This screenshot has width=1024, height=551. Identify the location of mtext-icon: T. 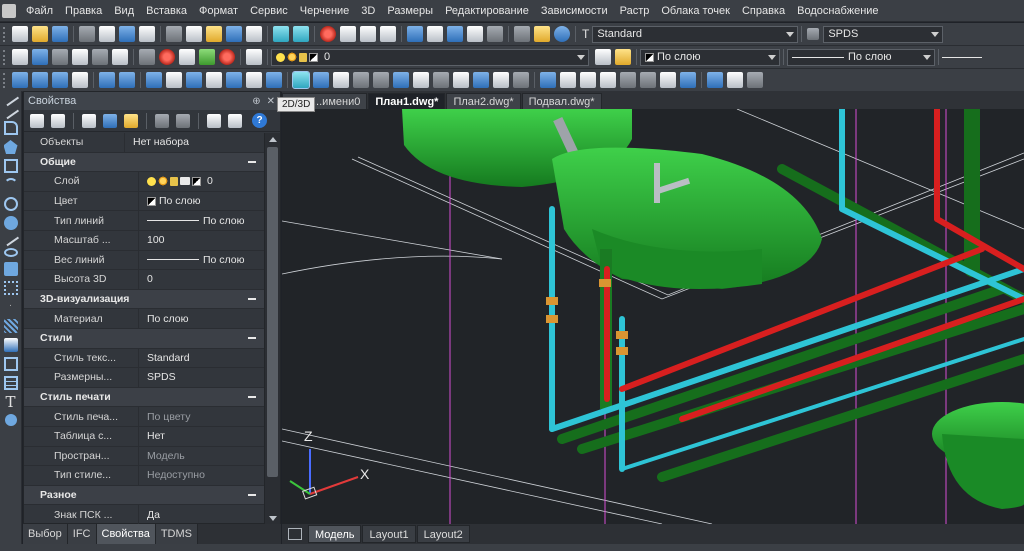
(11, 402).